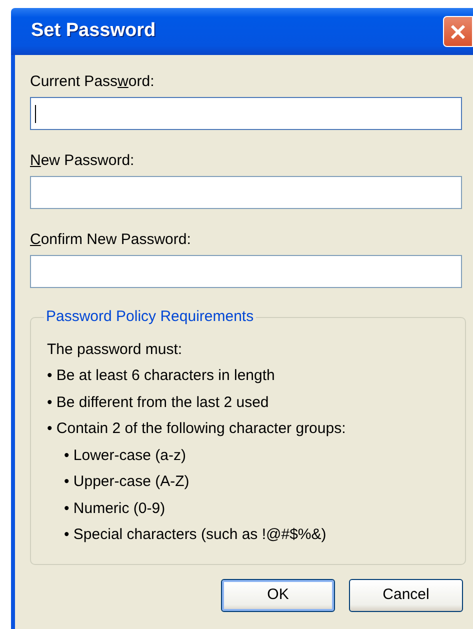  What do you see at coordinates (125, 456) in the screenshot?
I see `requirement-text: • Lower-case (a-z)` at bounding box center [125, 456].